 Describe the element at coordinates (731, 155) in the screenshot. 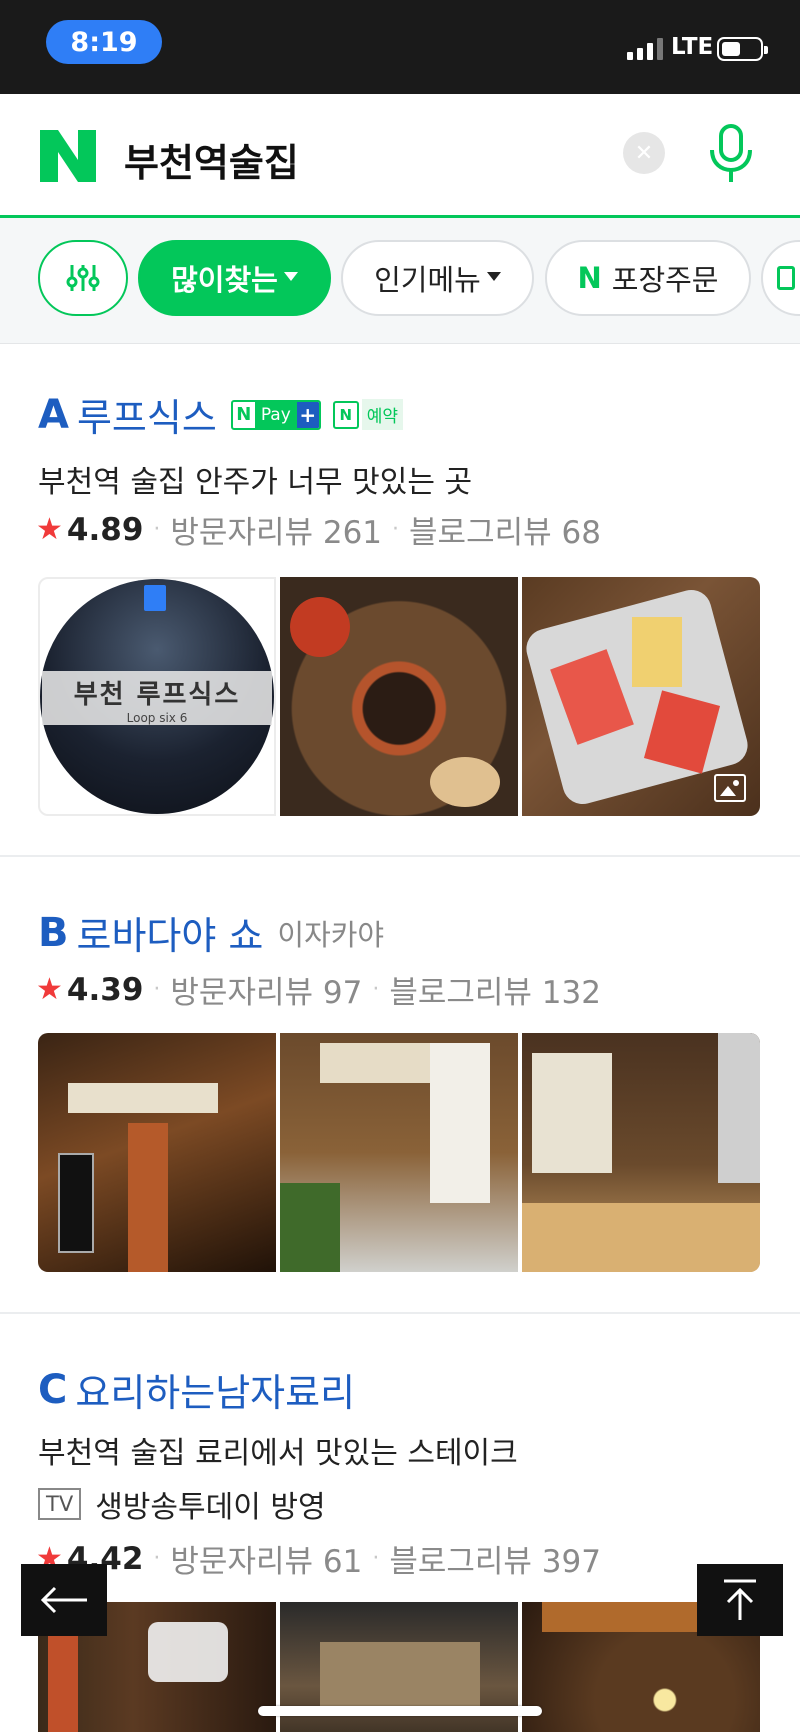

I see `microphone-icon` at that location.